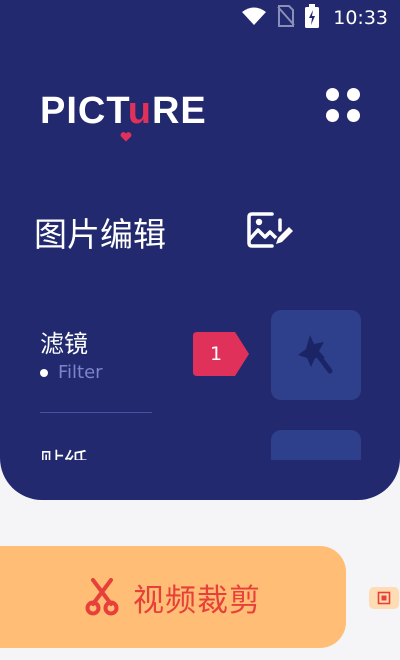  Describe the element at coordinates (44, 372) in the screenshot. I see `bullet-dot` at that location.